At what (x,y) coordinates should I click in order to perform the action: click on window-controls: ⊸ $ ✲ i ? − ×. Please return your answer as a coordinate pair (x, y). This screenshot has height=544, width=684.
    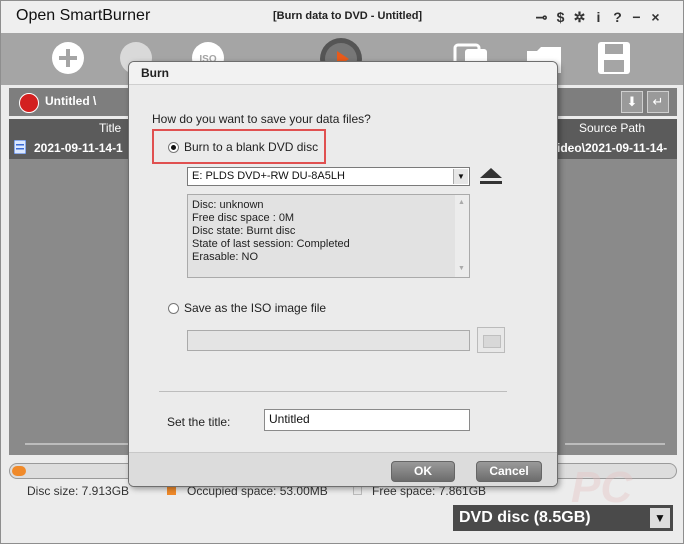
    Looking at the image, I should click on (598, 17).